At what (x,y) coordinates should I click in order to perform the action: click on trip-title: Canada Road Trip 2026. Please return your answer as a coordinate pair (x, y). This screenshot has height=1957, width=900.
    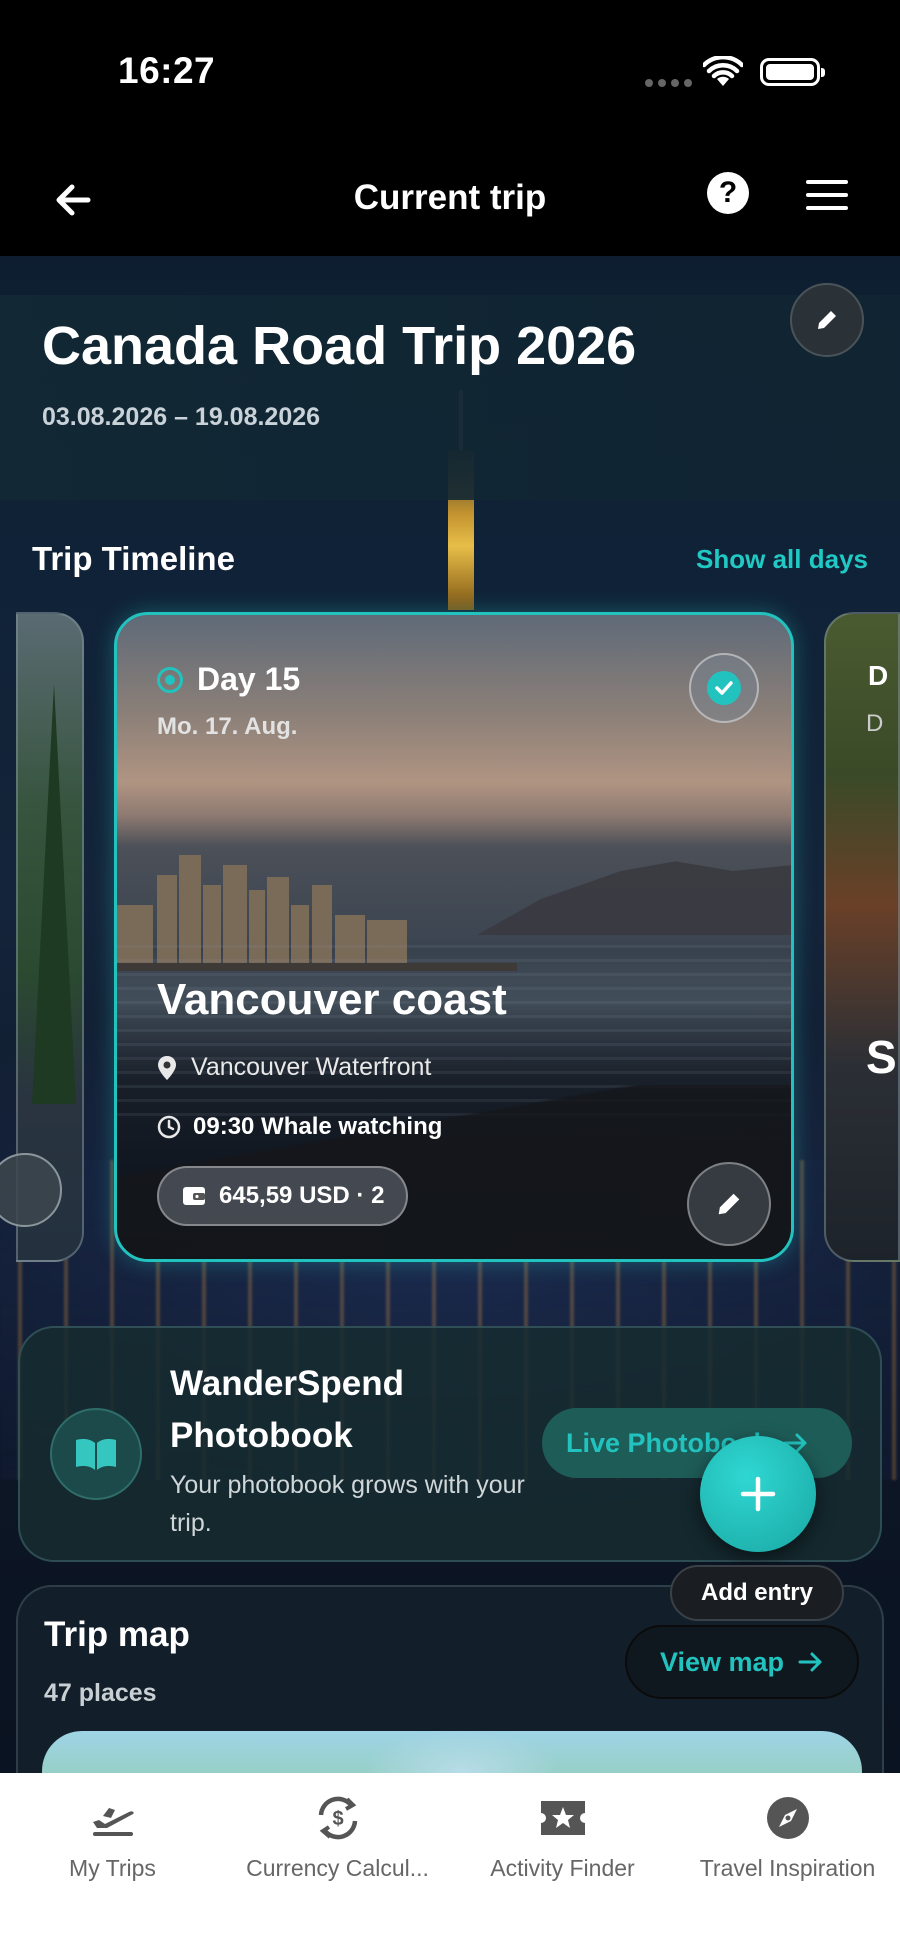
    Looking at the image, I should click on (339, 346).